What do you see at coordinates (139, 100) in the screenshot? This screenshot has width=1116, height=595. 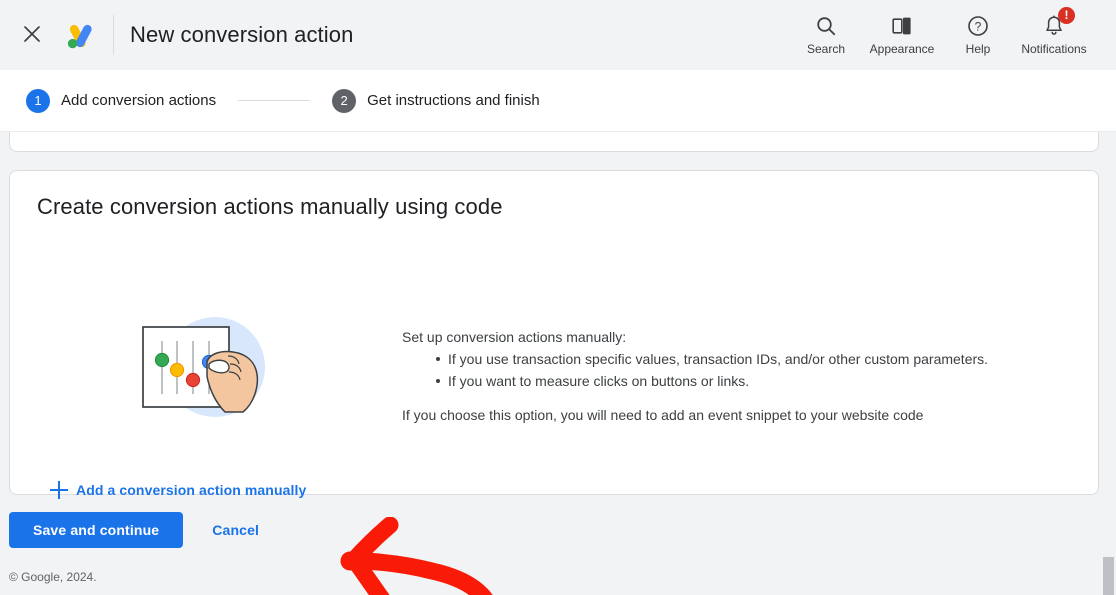 I see `step-label-1: Add conversion actions` at bounding box center [139, 100].